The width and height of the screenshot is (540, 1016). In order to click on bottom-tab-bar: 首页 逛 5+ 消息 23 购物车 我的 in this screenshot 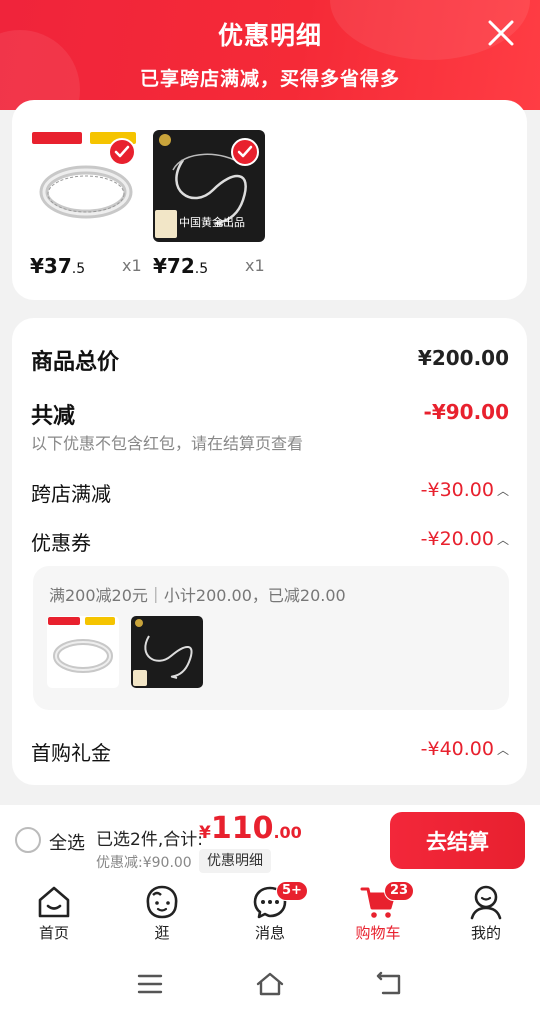, I will do `click(270, 913)`.